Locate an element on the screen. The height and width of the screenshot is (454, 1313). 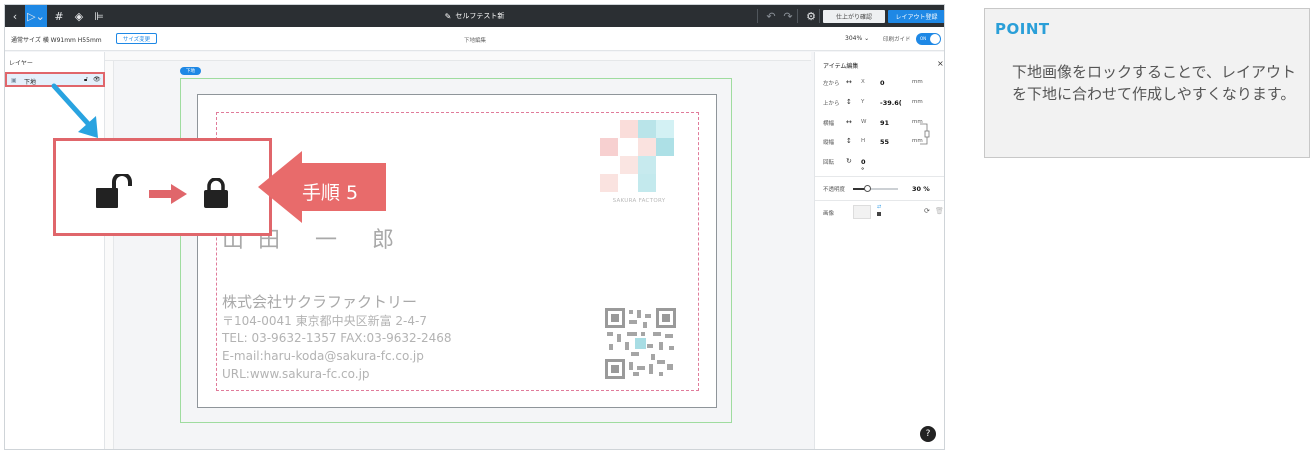
axis-label: X is located at coordinates (863, 82).